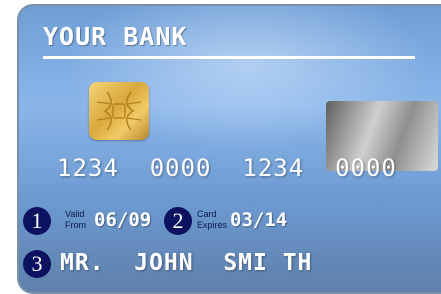 This screenshot has width=441, height=294. I want to click on valid-from-value: 06/09, so click(123, 220).